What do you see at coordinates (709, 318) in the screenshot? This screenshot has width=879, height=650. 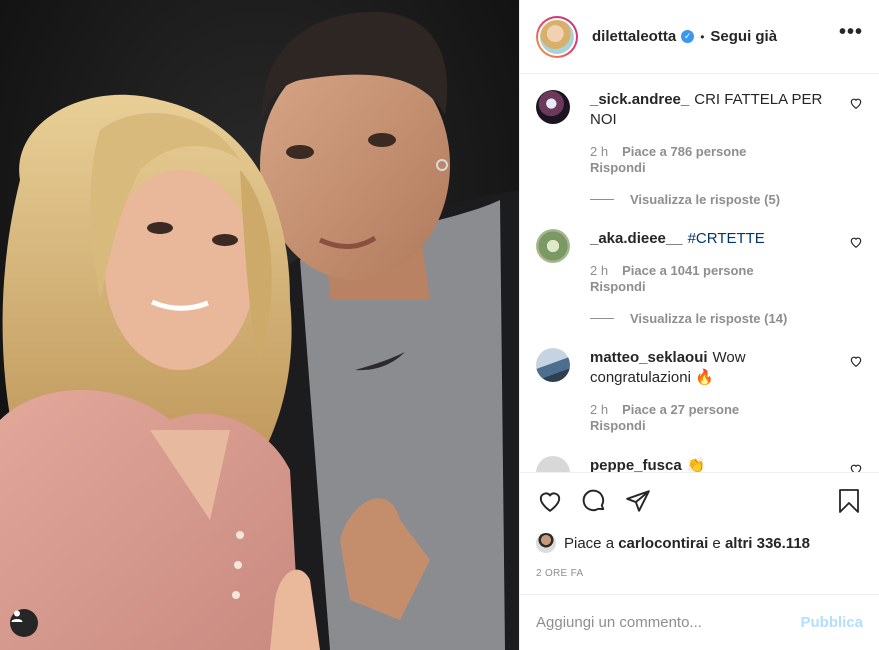 I see `view-replies-label: Visualizza le risposte (14)` at bounding box center [709, 318].